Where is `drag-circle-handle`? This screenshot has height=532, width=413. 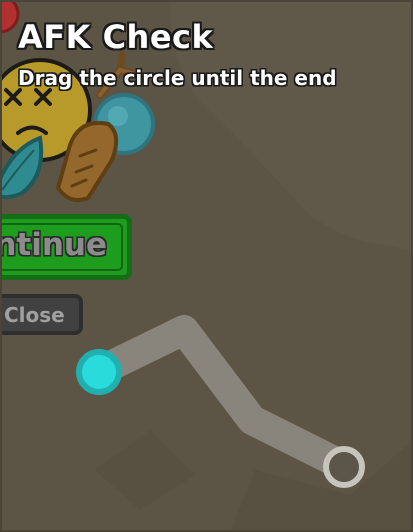
drag-circle-handle is located at coordinates (99, 372).